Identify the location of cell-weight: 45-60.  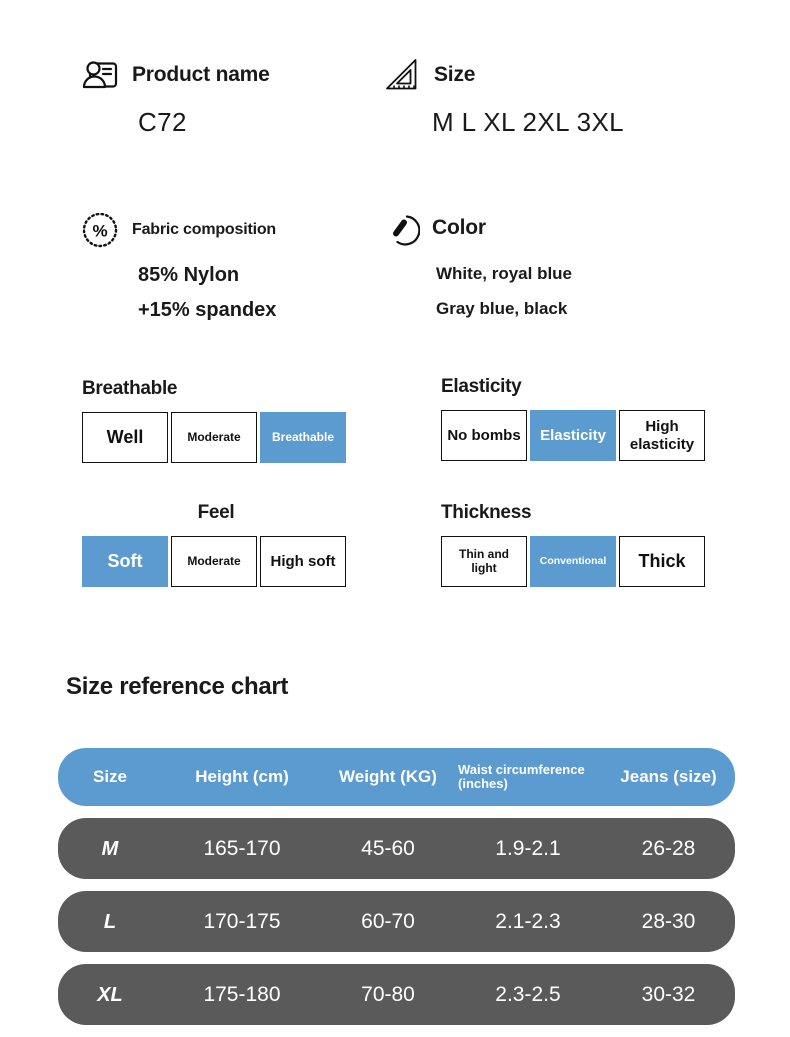
(388, 848).